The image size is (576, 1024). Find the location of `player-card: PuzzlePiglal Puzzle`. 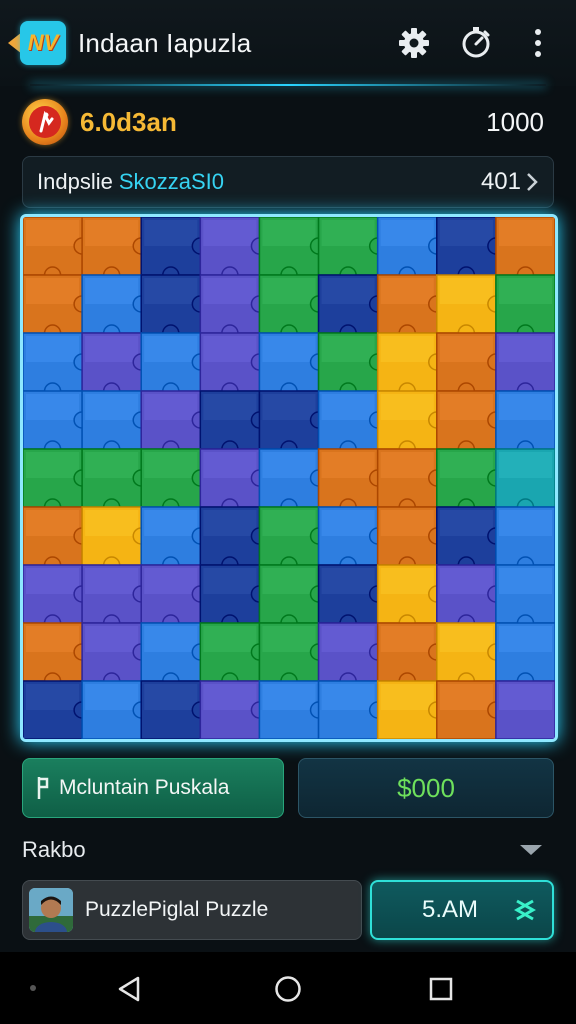

player-card: PuzzlePiglal Puzzle is located at coordinates (192, 910).